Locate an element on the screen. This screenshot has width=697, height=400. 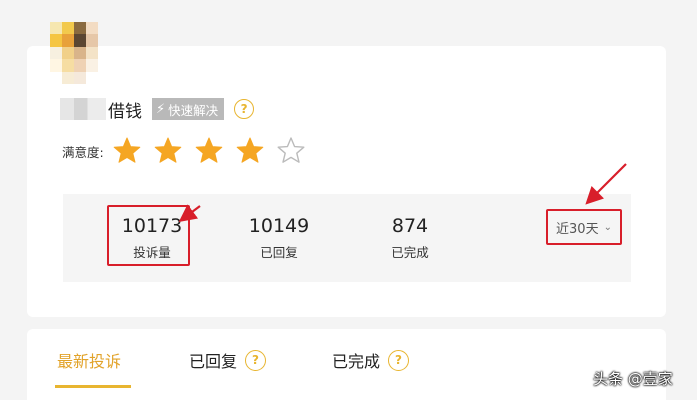
lightning-icon: ⚡ is located at coordinates (161, 109).